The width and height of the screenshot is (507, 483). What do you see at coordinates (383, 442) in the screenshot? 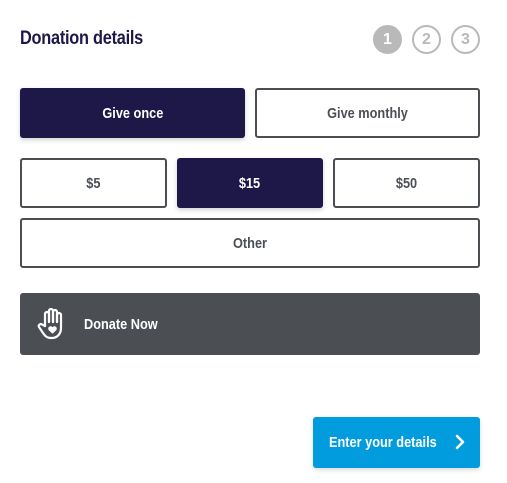
I see `enter-details-label: Enter your details` at bounding box center [383, 442].